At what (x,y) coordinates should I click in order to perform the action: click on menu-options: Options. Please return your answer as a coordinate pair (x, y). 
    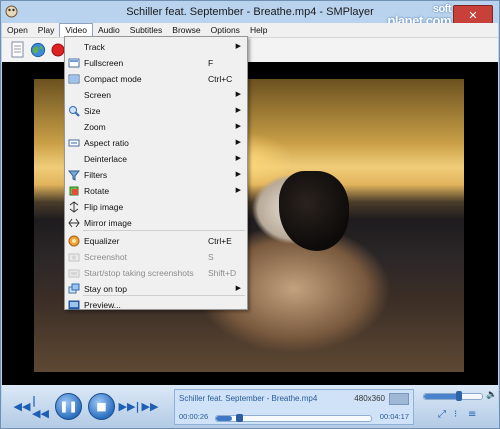
    Looking at the image, I should click on (225, 30).